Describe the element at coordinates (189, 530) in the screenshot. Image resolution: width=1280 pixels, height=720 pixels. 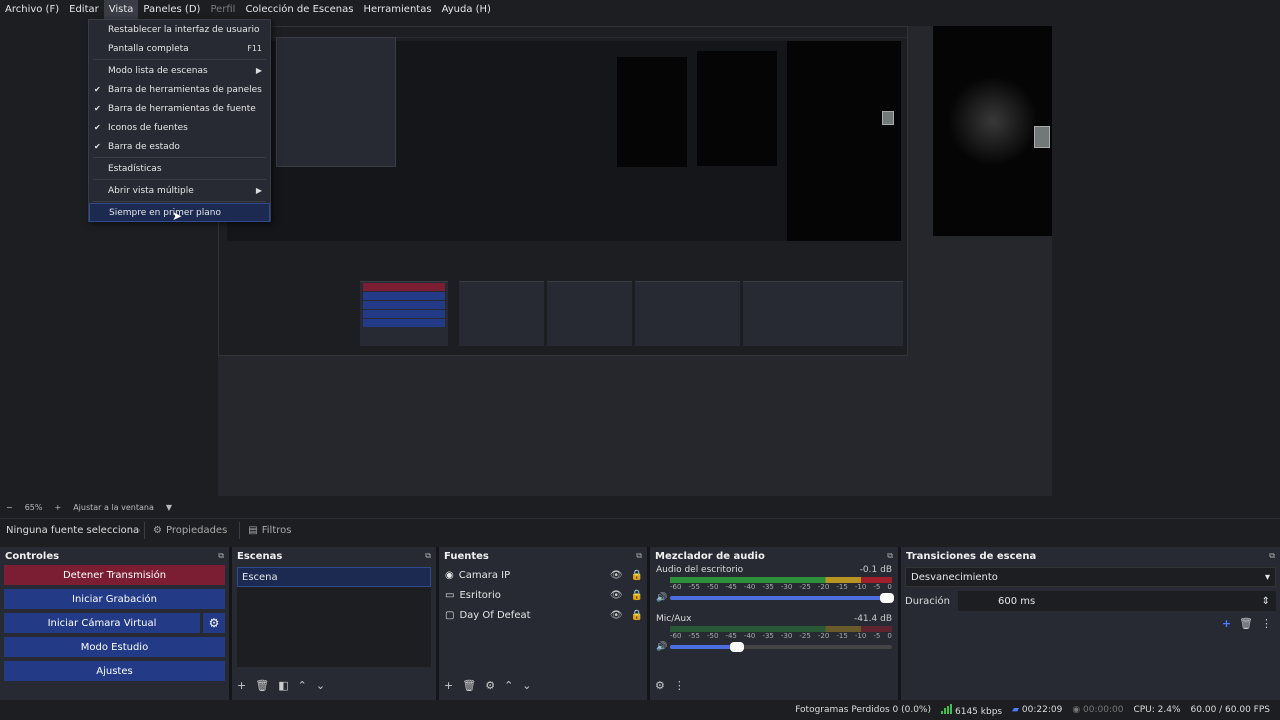
I see `properties-button: ⚙ Propiedades` at that location.